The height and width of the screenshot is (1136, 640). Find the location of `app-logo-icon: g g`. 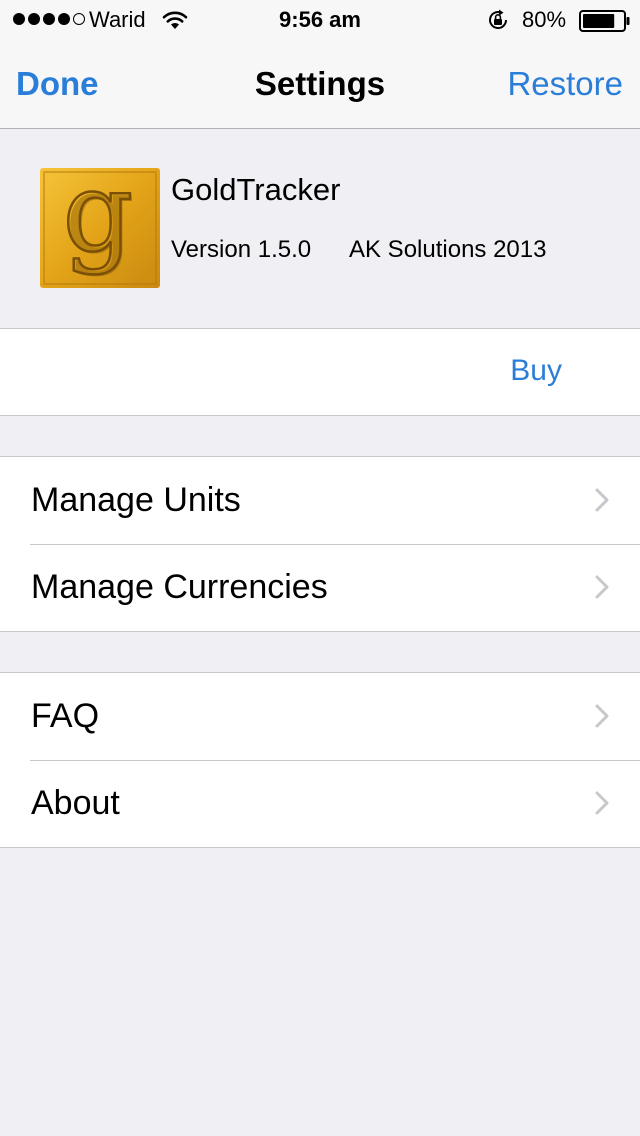

app-logo-icon: g g is located at coordinates (100, 228).